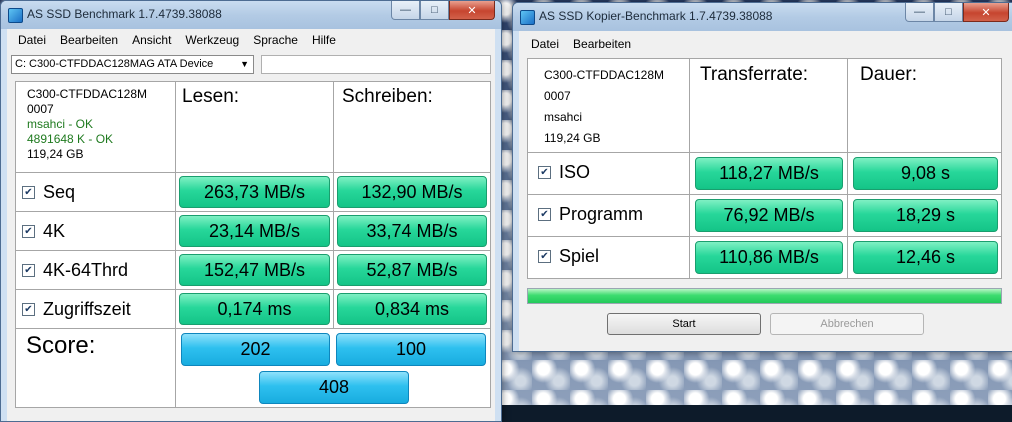 The width and height of the screenshot is (1012, 422). Describe the element at coordinates (412, 270) in the screenshot. I see `4k64-write-value: 52,87 MB/s` at that location.